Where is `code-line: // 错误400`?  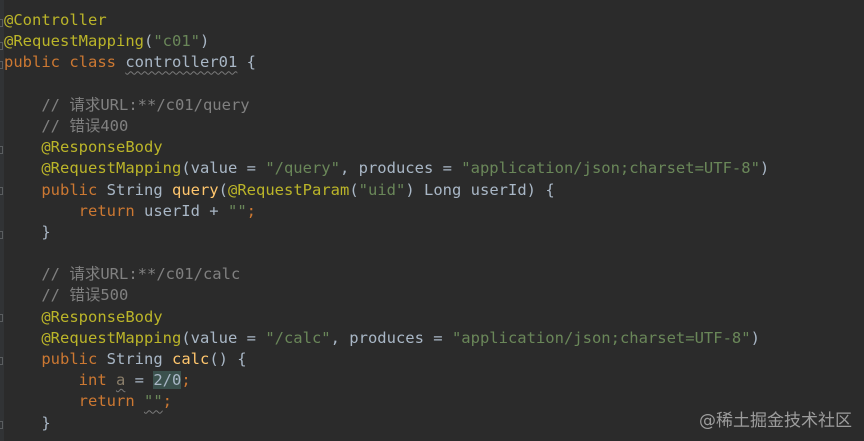
code-line: // 错误400 is located at coordinates (434, 126).